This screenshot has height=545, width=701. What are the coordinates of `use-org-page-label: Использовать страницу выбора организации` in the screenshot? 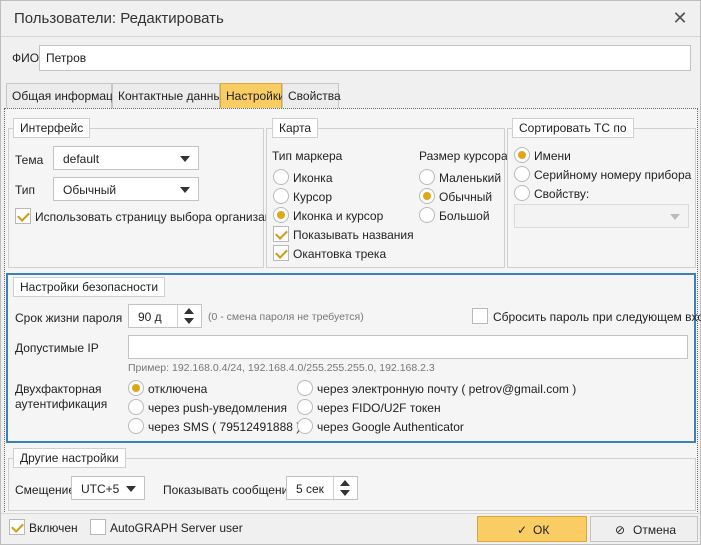 It's located at (160, 217).